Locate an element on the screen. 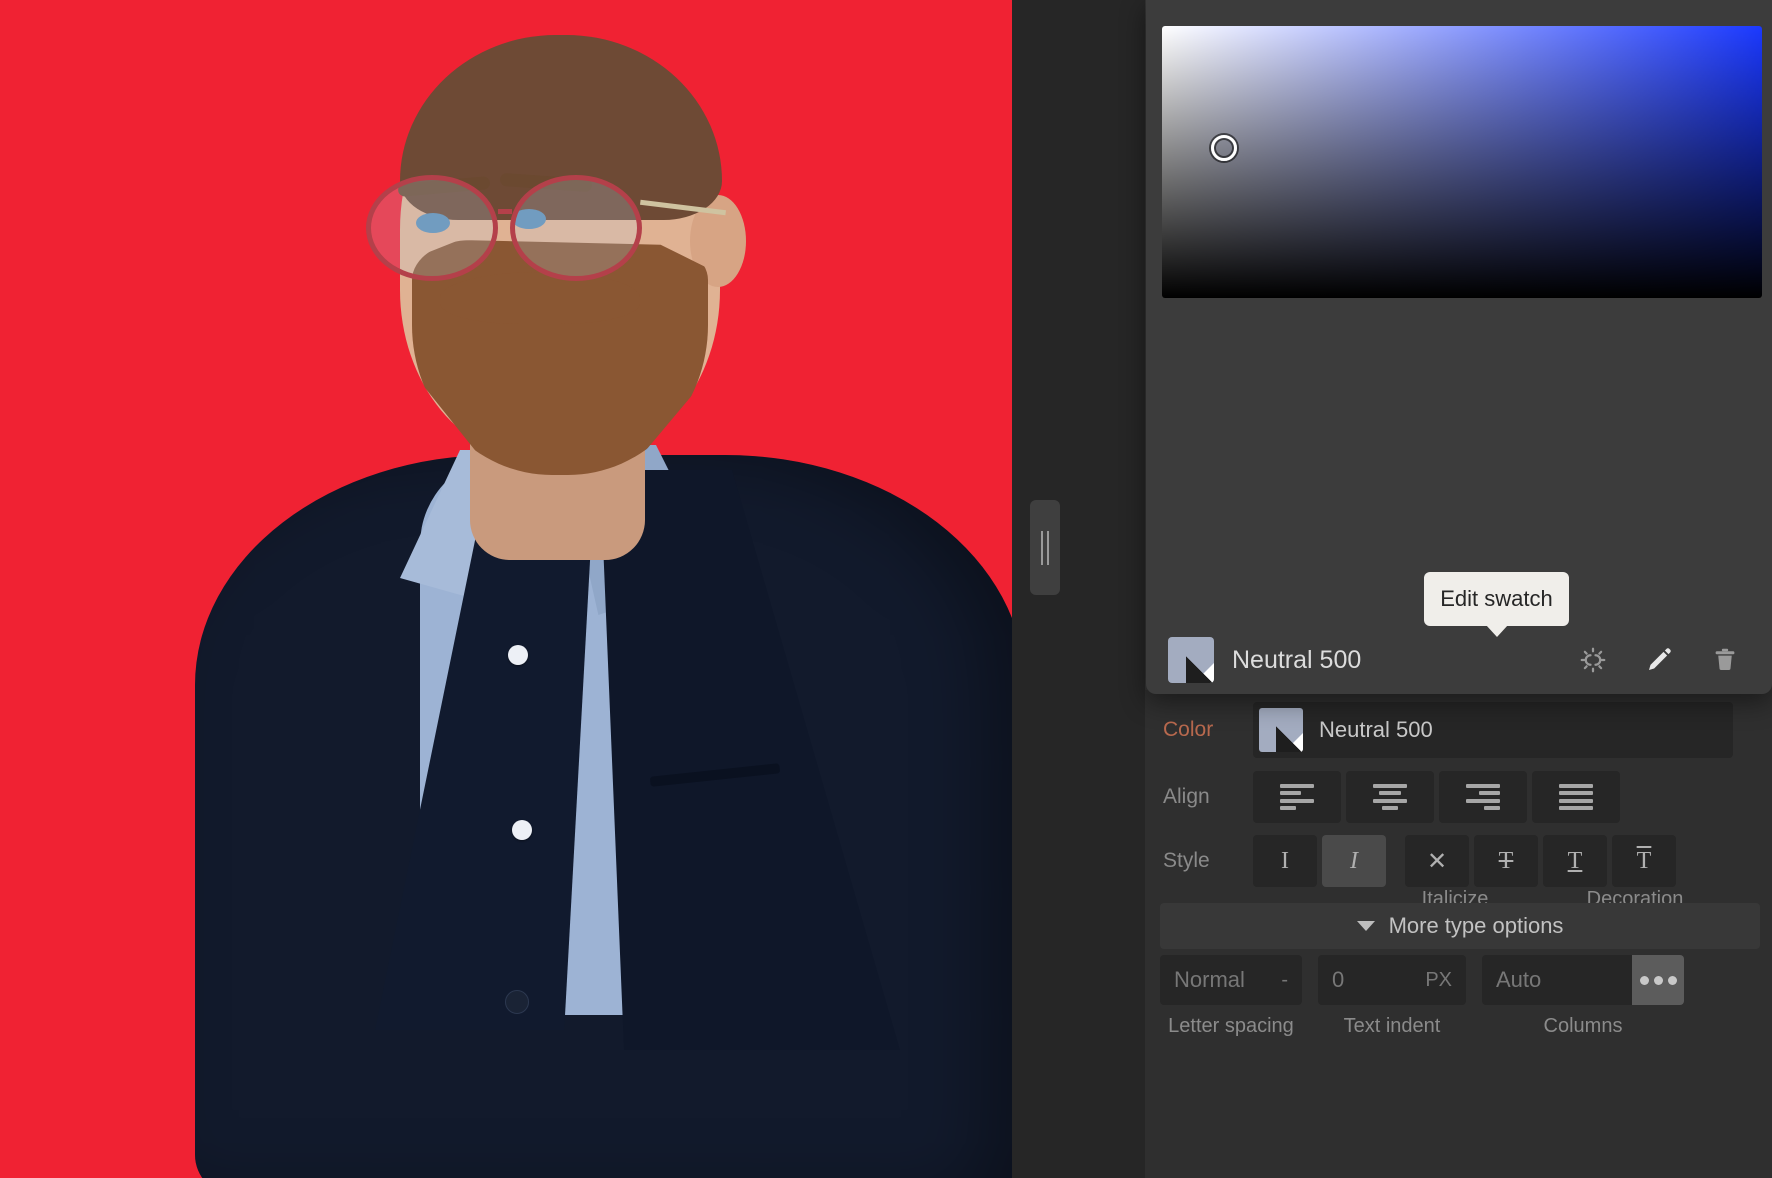 Image resolution: width=1772 pixels, height=1178 pixels. italic-i-icon: I is located at coordinates (1354, 860).